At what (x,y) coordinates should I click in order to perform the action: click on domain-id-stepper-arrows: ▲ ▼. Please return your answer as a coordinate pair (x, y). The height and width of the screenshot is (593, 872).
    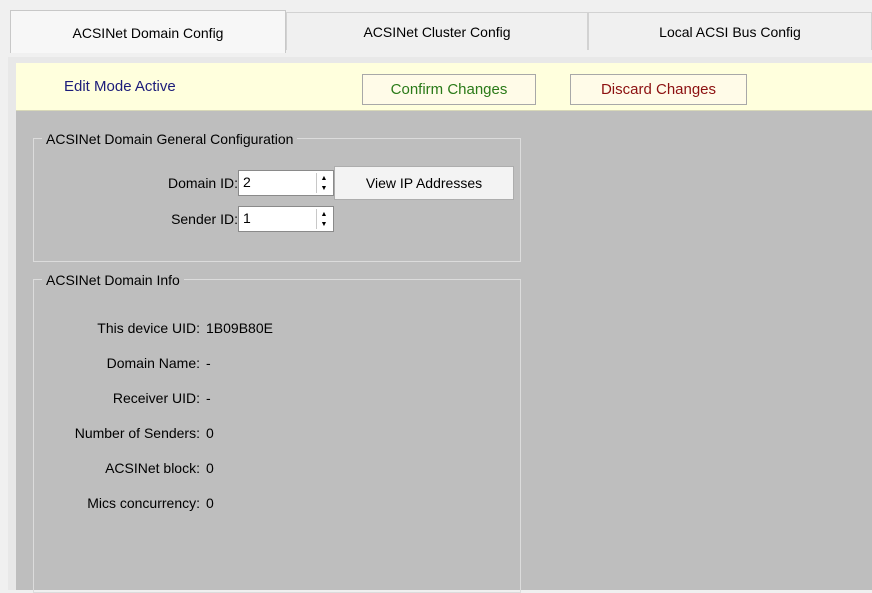
    Looking at the image, I should click on (323, 183).